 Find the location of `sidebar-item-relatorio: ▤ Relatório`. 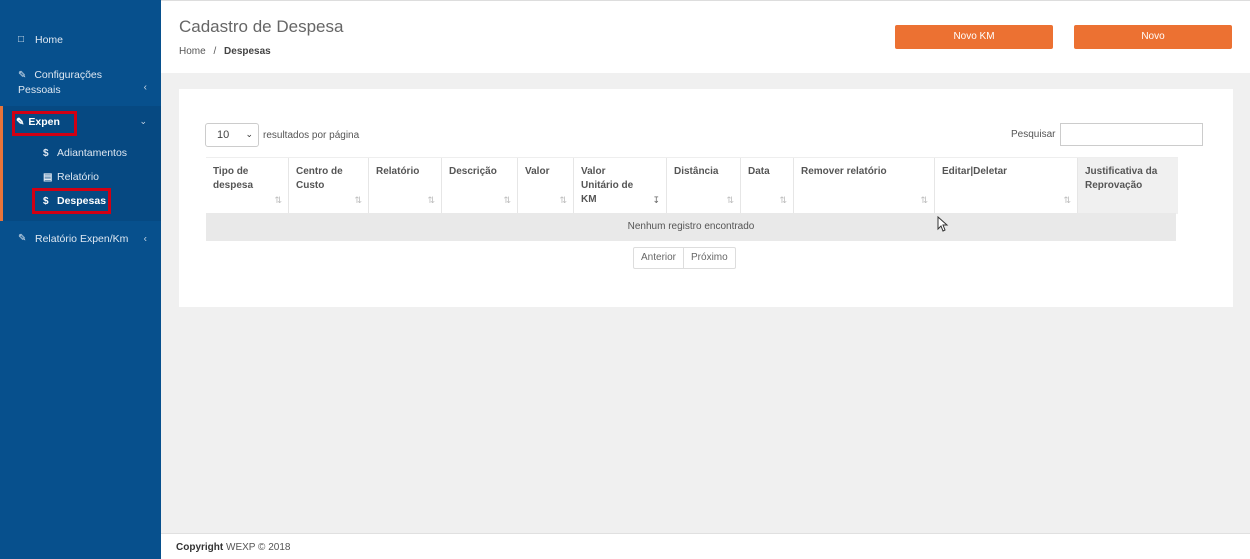

sidebar-item-relatorio: ▤ Relatório is located at coordinates (71, 177).